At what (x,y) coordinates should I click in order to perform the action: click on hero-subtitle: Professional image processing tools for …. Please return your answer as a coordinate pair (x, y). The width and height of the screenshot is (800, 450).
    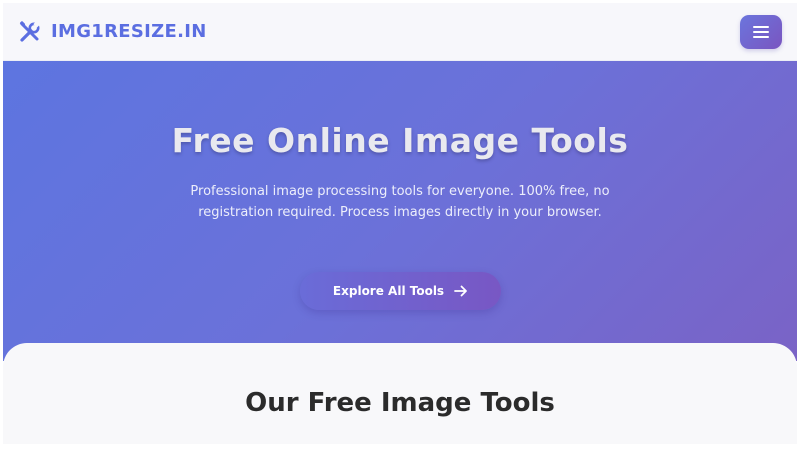
    Looking at the image, I should click on (400, 202).